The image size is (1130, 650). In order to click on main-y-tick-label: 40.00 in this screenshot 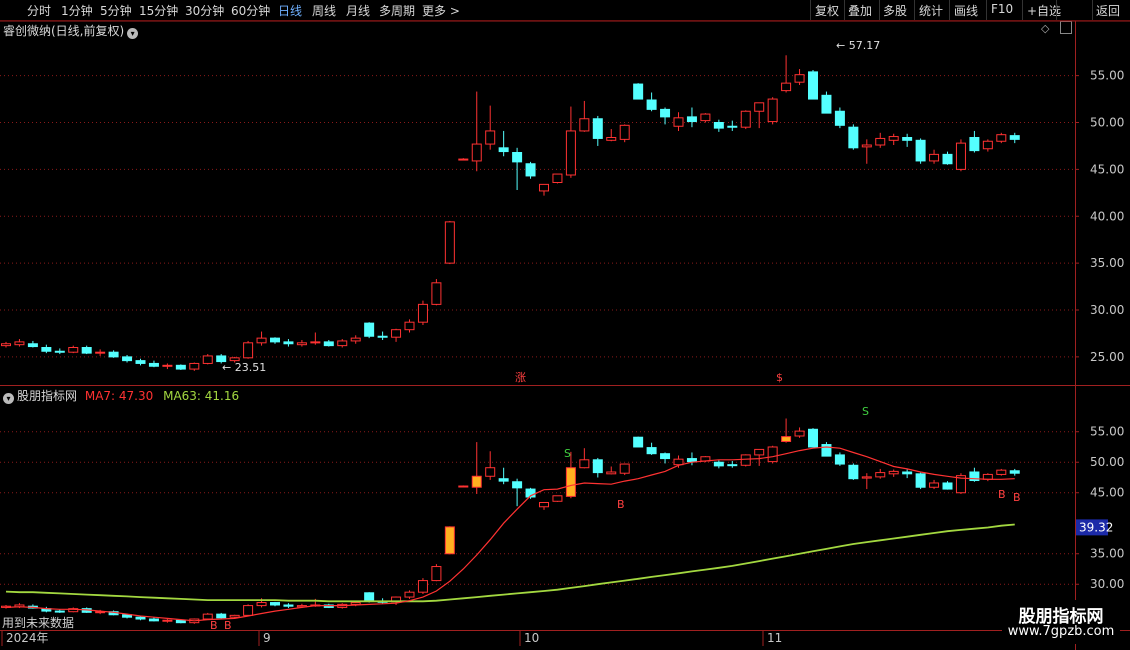, I will do `click(1107, 216)`.